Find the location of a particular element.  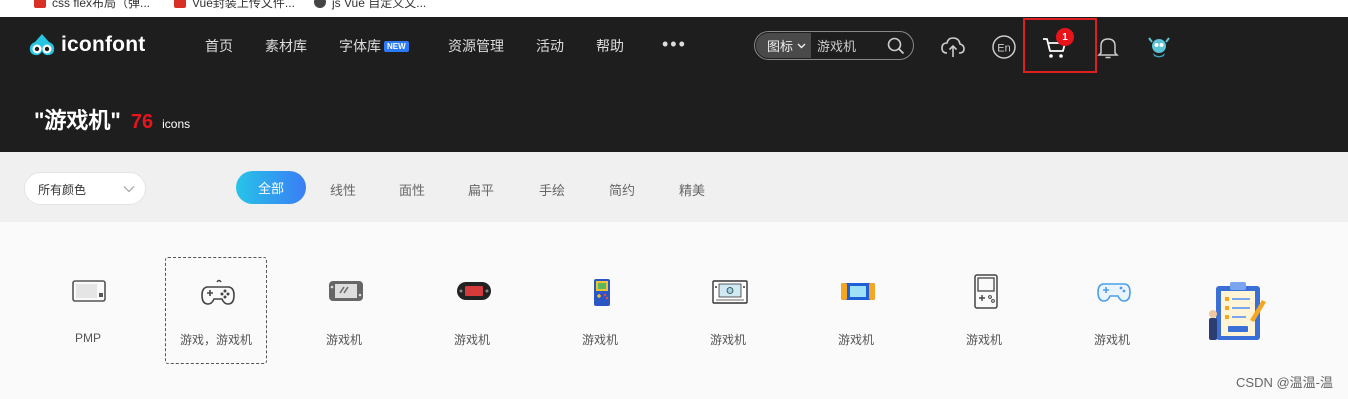

switch-icon is located at coordinates (346, 291).